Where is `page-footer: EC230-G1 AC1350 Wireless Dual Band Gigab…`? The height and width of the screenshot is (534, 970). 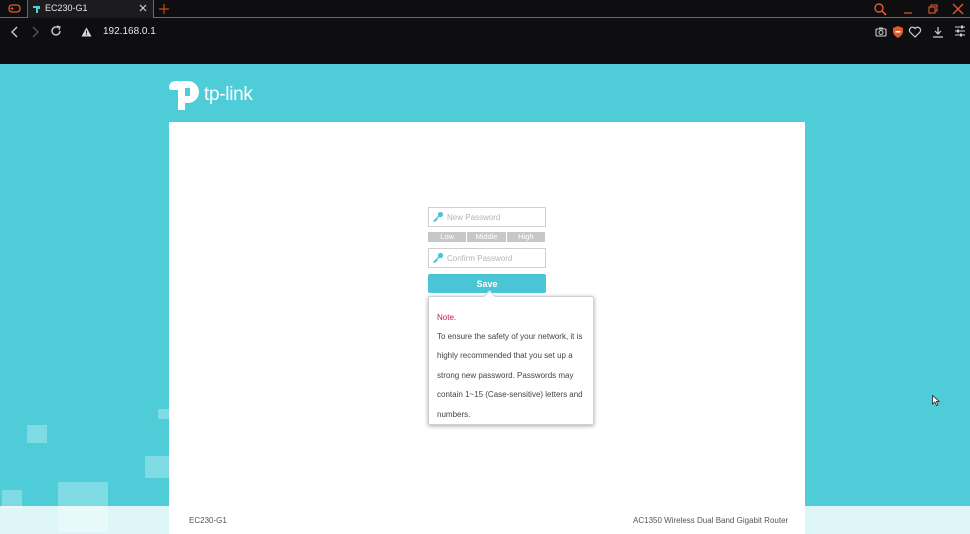 page-footer: EC230-G1 AC1350 Wireless Dual Band Gigab… is located at coordinates (485, 520).